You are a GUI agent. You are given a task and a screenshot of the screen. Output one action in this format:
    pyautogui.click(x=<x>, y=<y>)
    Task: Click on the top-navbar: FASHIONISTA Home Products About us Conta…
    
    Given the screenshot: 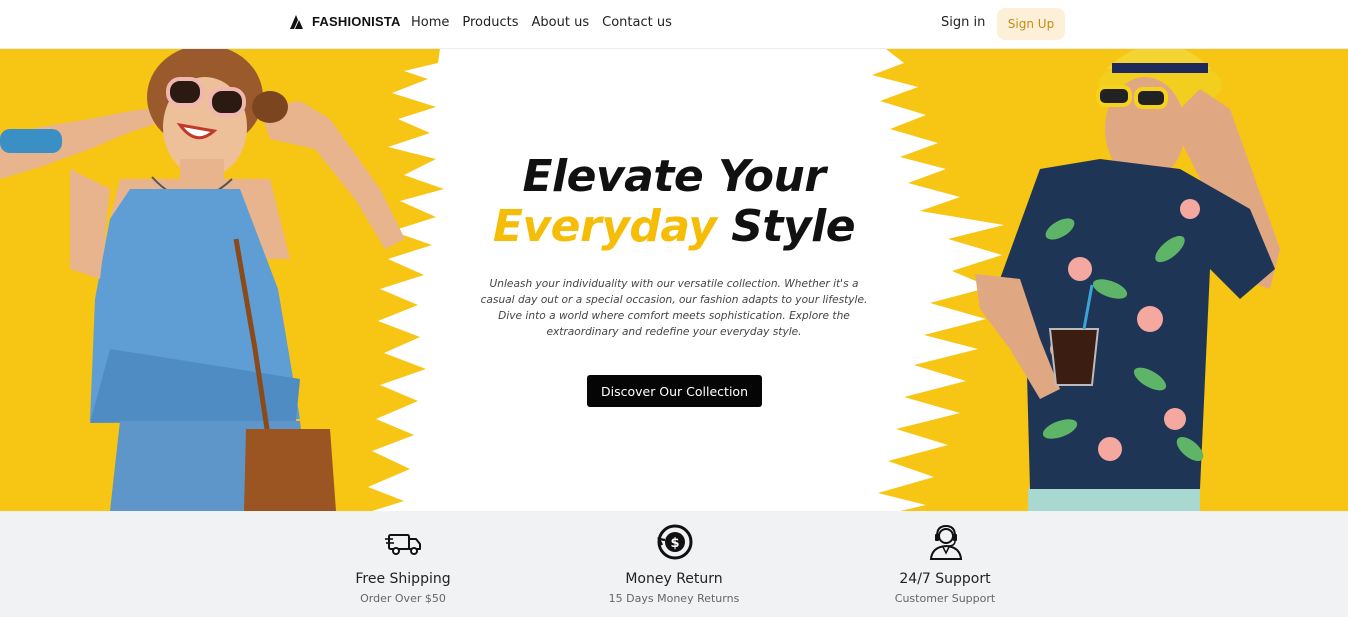 What is the action you would take?
    pyautogui.click(x=674, y=24)
    